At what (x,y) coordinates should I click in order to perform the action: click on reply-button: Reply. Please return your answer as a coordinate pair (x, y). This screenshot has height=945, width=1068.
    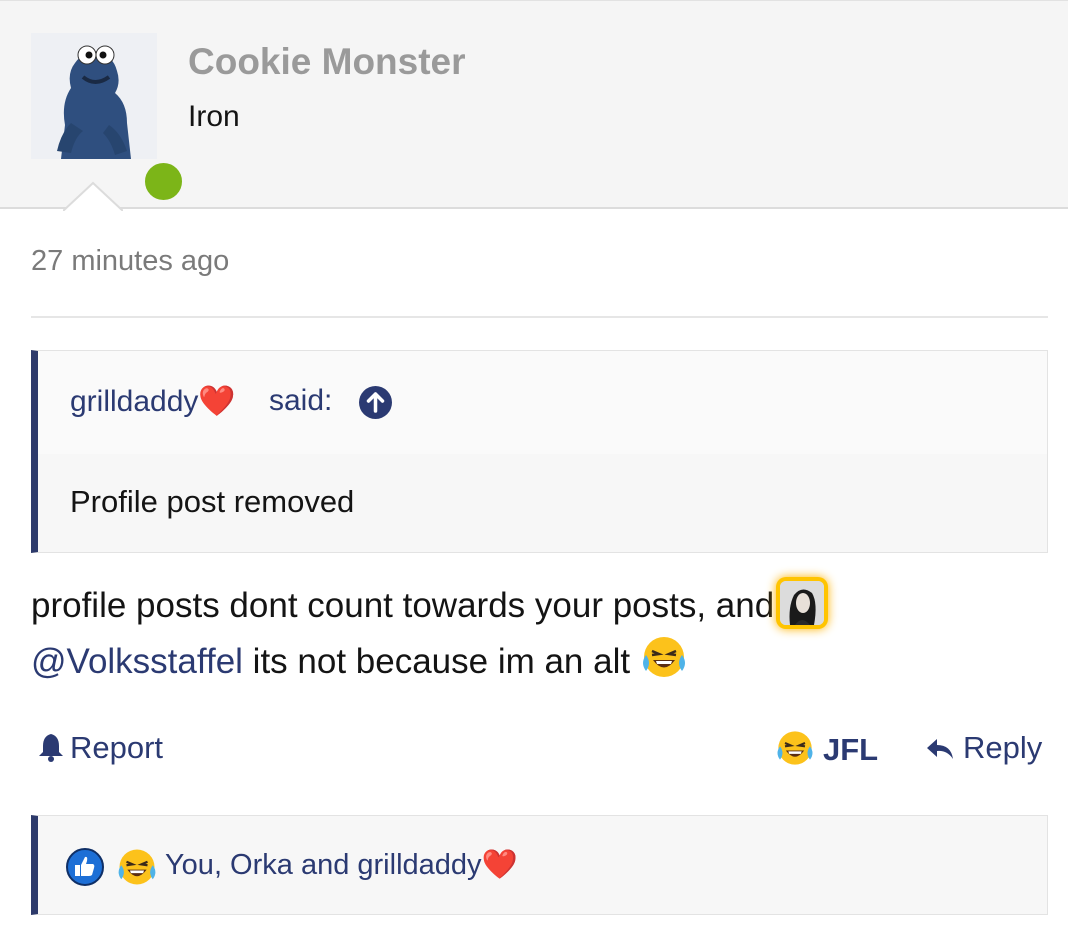
    Looking at the image, I should click on (983, 748).